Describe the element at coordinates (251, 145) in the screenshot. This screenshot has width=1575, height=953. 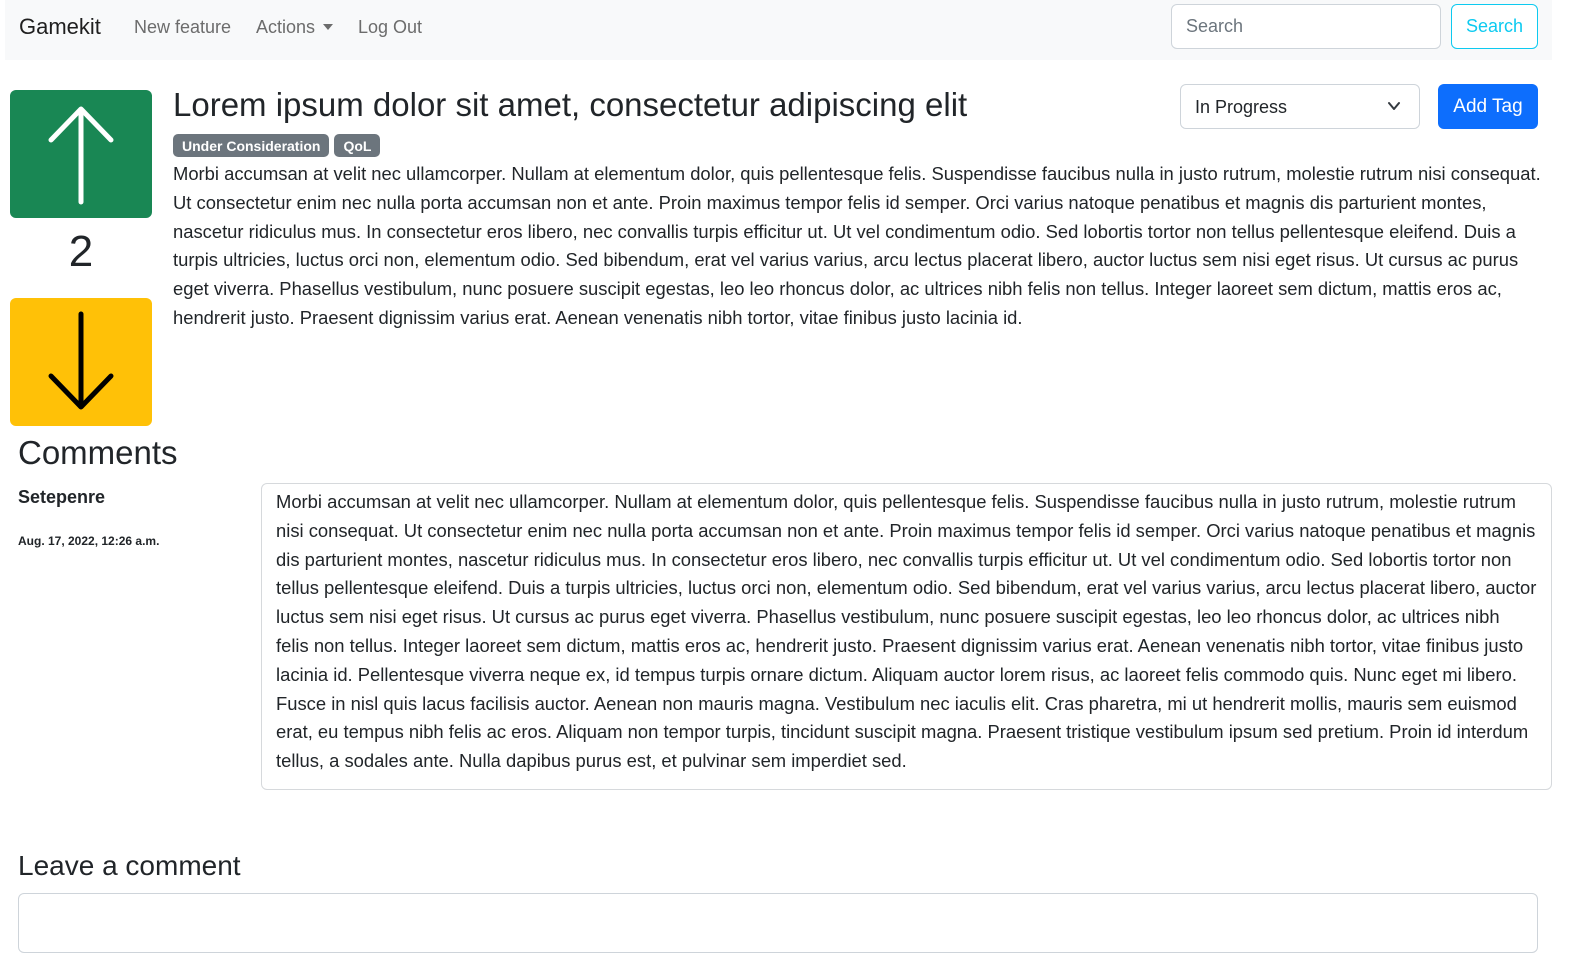
I see `tag-badge: Under Consideration` at that location.